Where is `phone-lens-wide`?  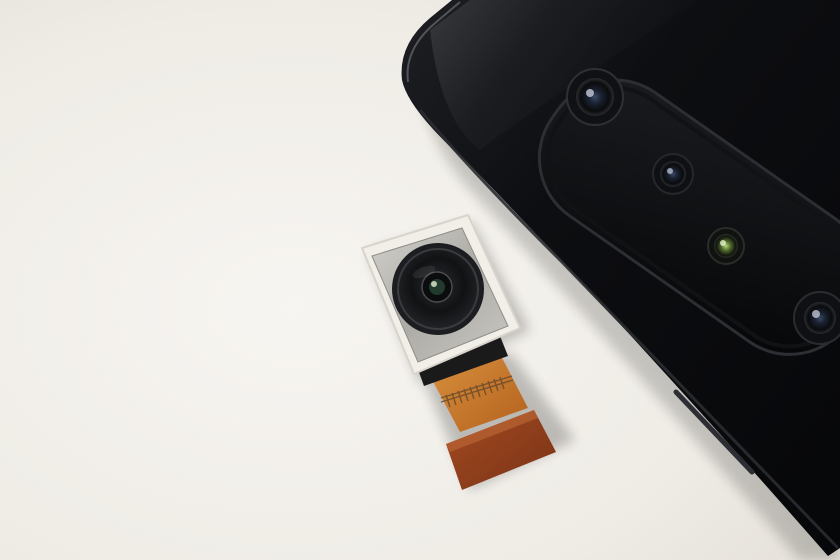 phone-lens-wide is located at coordinates (816, 318).